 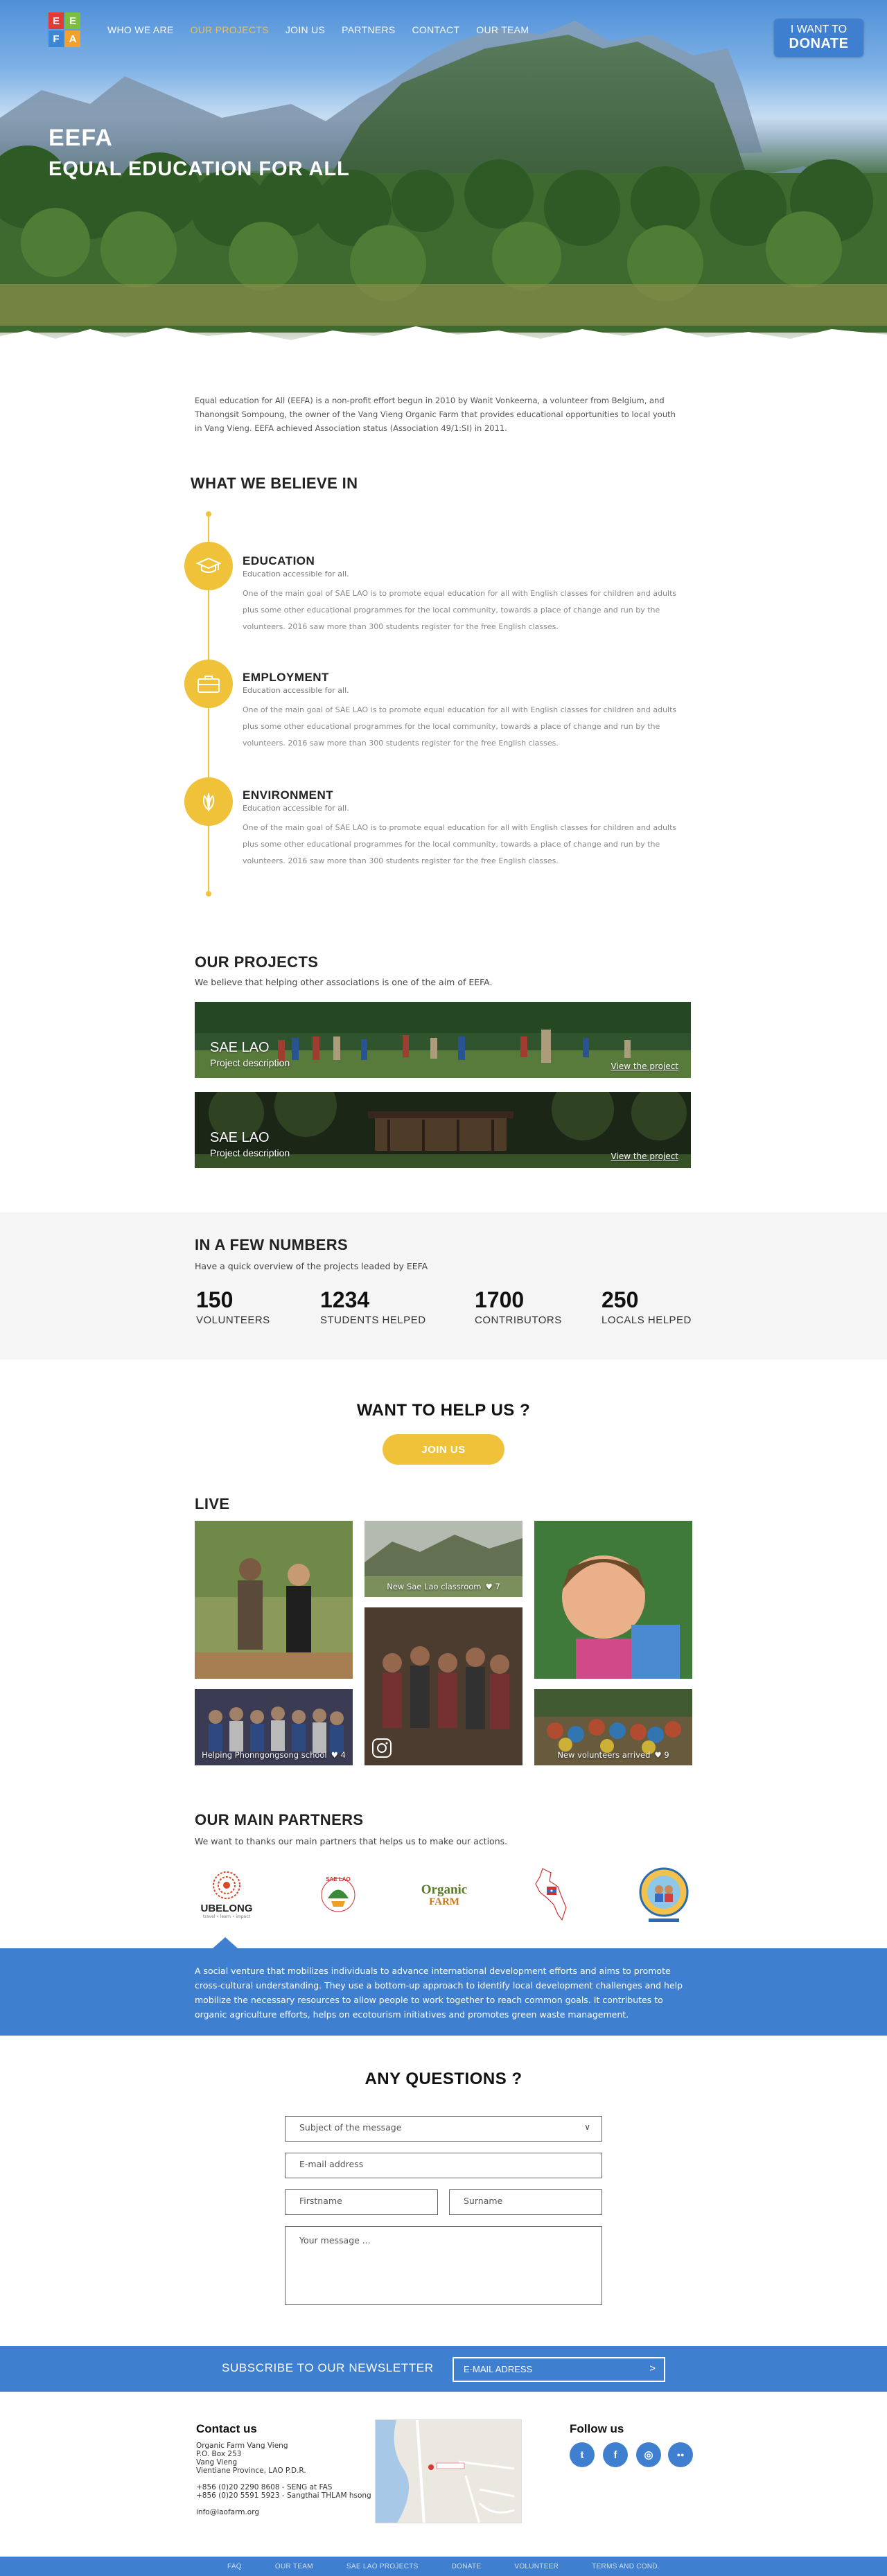 I want to click on projects-heading: OUR PROJECTS, so click(x=257, y=962).